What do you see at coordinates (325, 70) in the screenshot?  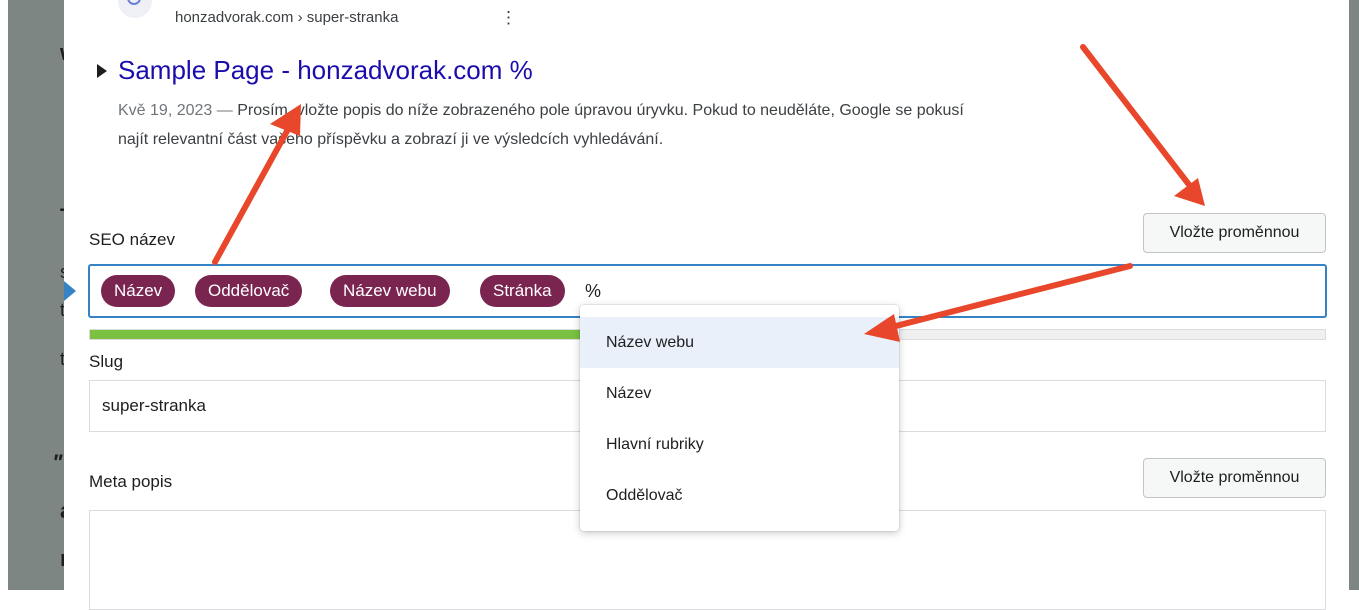 I see `preview-title: Sample Page - honzadvorak.com %` at bounding box center [325, 70].